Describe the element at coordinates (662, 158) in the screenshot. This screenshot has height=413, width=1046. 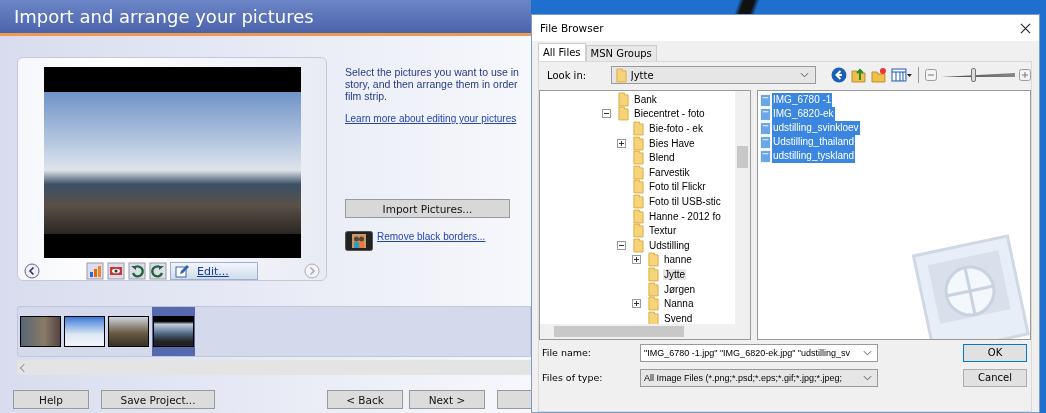
I see `tree-item: Blend` at that location.